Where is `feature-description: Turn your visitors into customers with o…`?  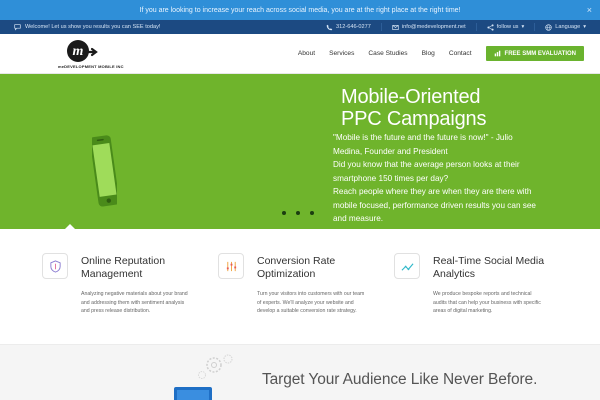 feature-description: Turn your visitors into customers with o… is located at coordinates (316, 303).